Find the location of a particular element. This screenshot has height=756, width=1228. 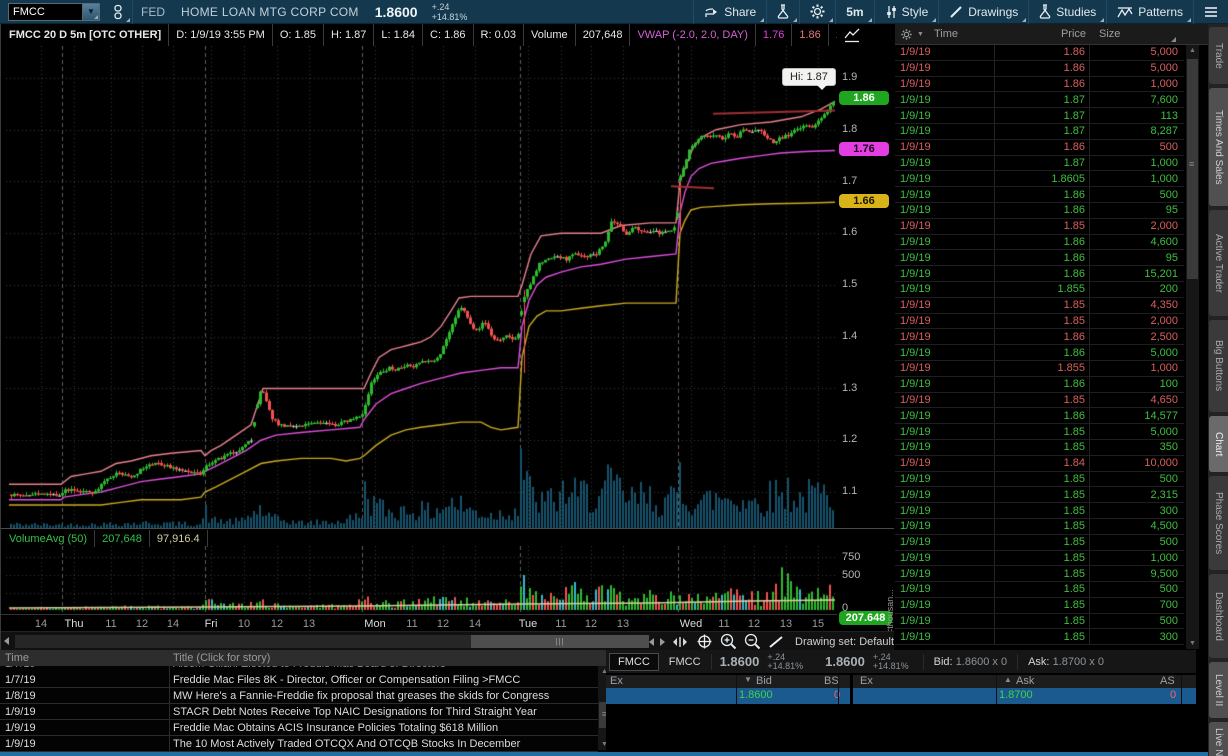

zoom-out-icon is located at coordinates (752, 642).